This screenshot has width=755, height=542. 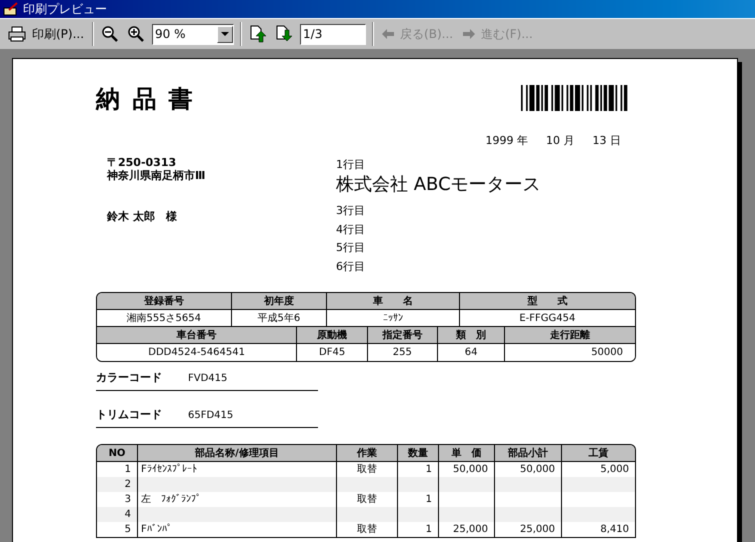 I want to click on column-header: 車 名, so click(x=393, y=301).